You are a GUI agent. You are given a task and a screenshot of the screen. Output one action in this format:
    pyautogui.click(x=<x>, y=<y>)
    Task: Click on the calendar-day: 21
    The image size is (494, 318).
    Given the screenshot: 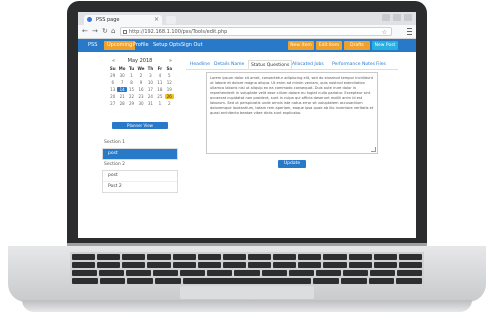 What is the action you would take?
    pyautogui.click(x=121, y=96)
    